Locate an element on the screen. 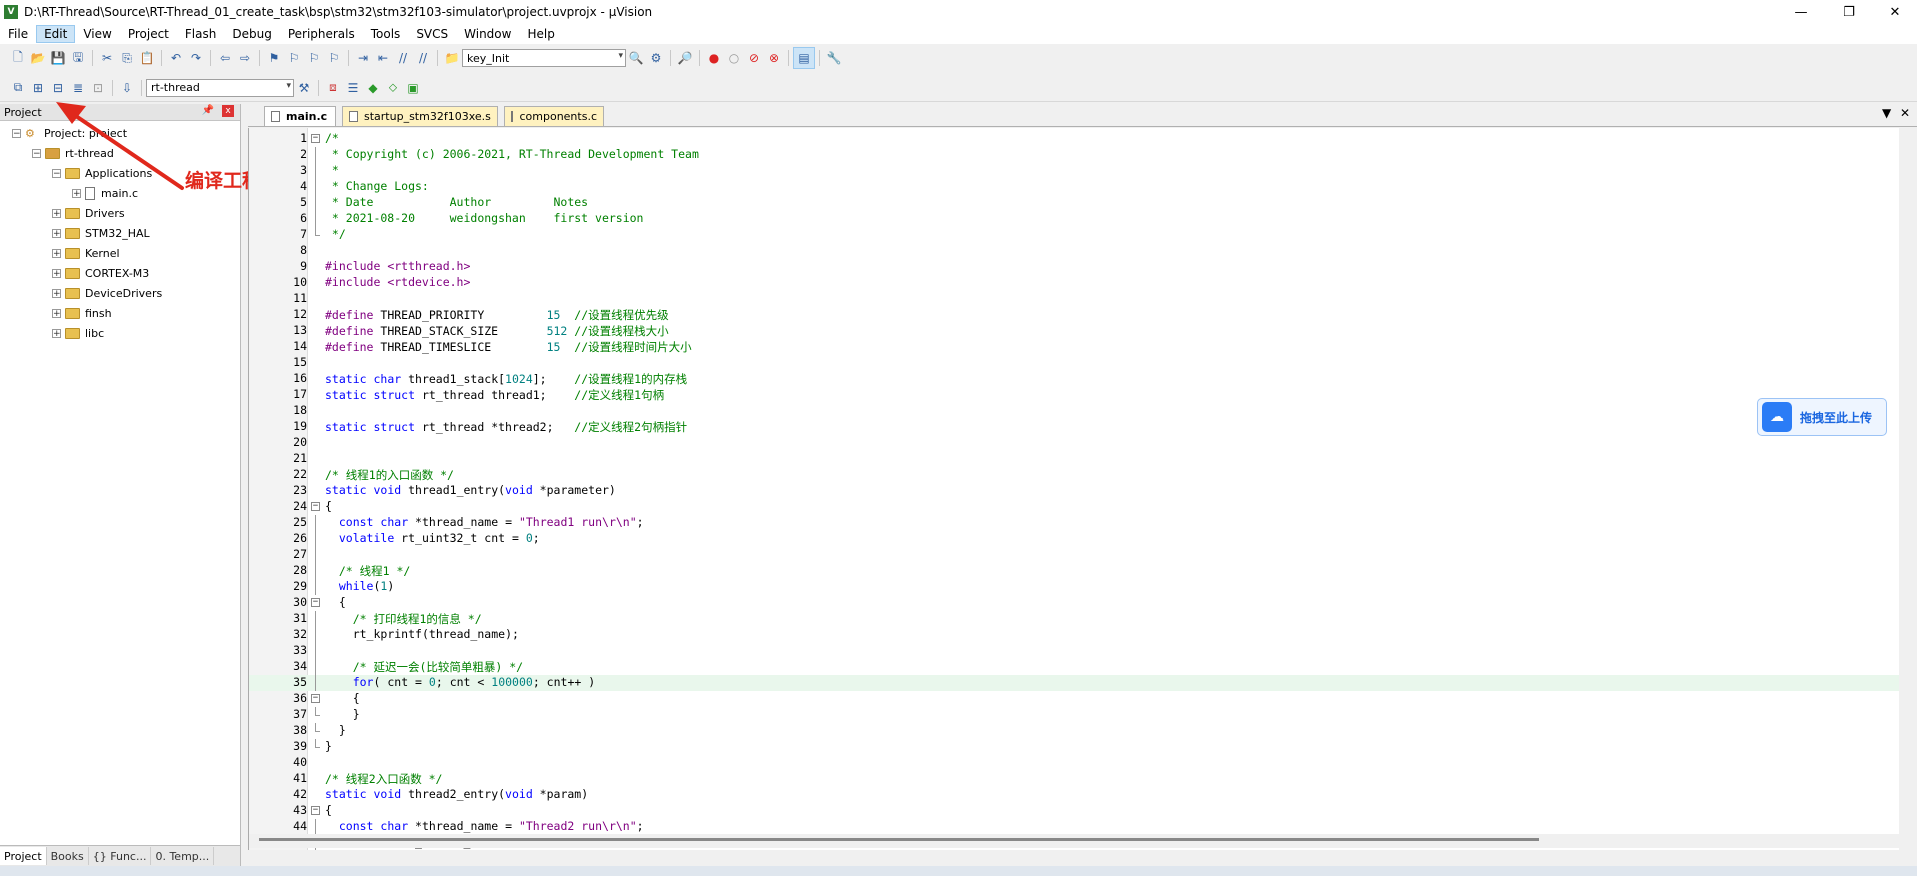  manage-multi-project-icon: ☰ is located at coordinates (353, 88).